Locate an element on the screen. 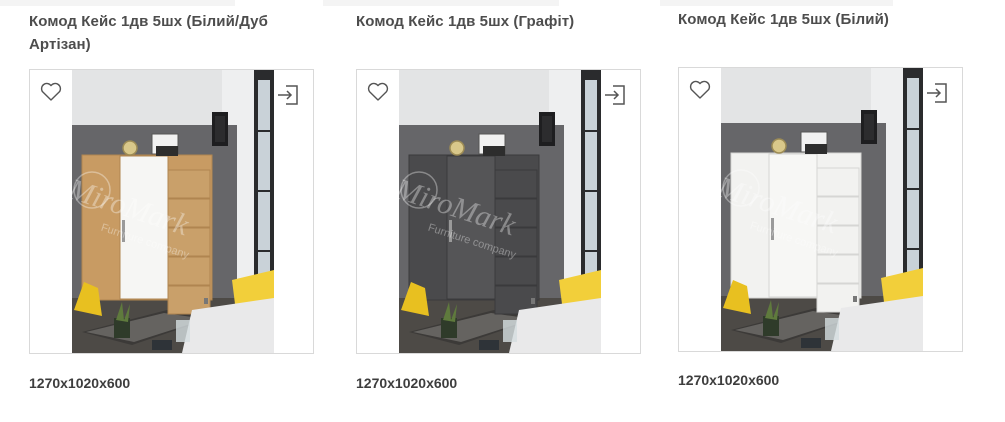  product-title: Комод Кейс 1дв 5шх (Білий/Дуб Артізан) is located at coordinates (164, 33).